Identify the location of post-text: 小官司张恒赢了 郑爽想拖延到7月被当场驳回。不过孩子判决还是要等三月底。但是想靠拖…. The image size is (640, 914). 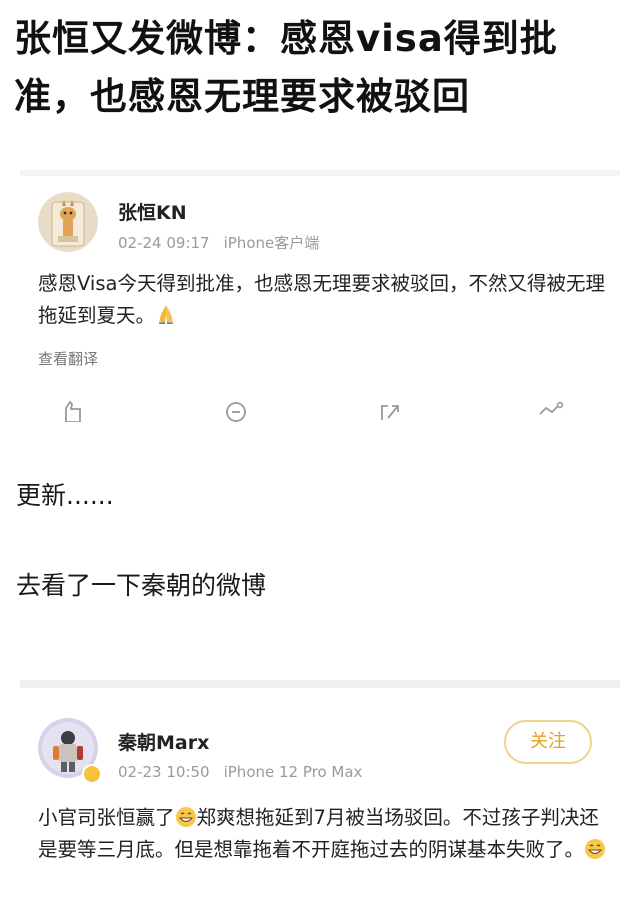
(323, 834).